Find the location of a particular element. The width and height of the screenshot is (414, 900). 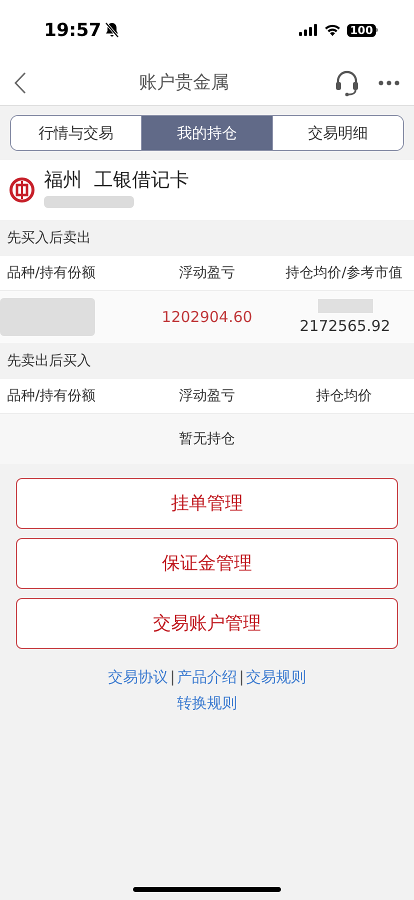

section-title: 先卖出后买入 is located at coordinates (49, 361).